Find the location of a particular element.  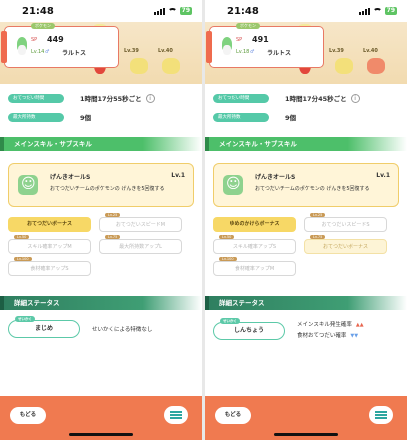

subskill-chip: 食材確率アップM is located at coordinates (254, 268).